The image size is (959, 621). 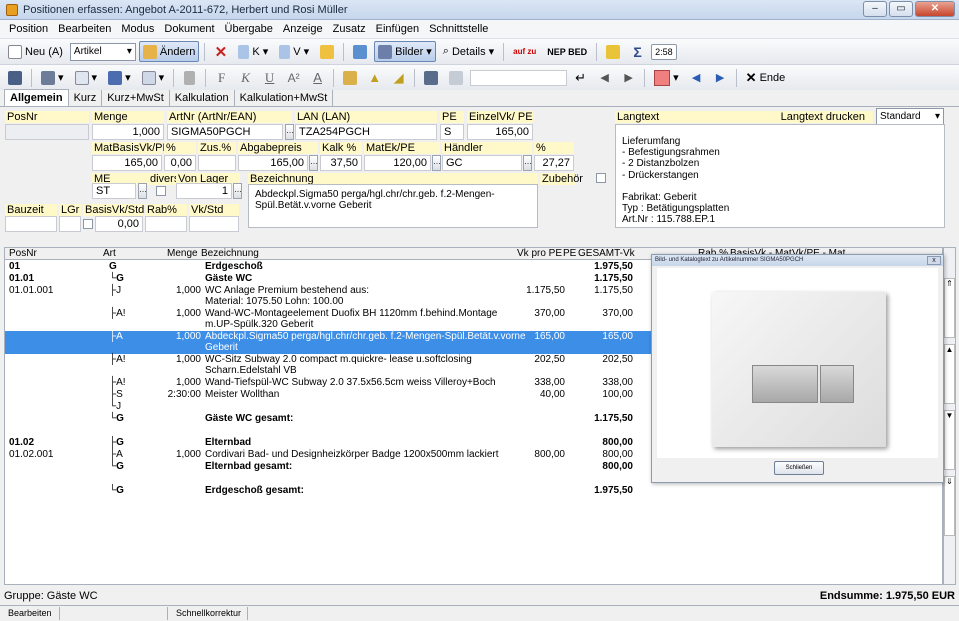 I want to click on scroll-down-button: ▼, so click(x=949, y=440).